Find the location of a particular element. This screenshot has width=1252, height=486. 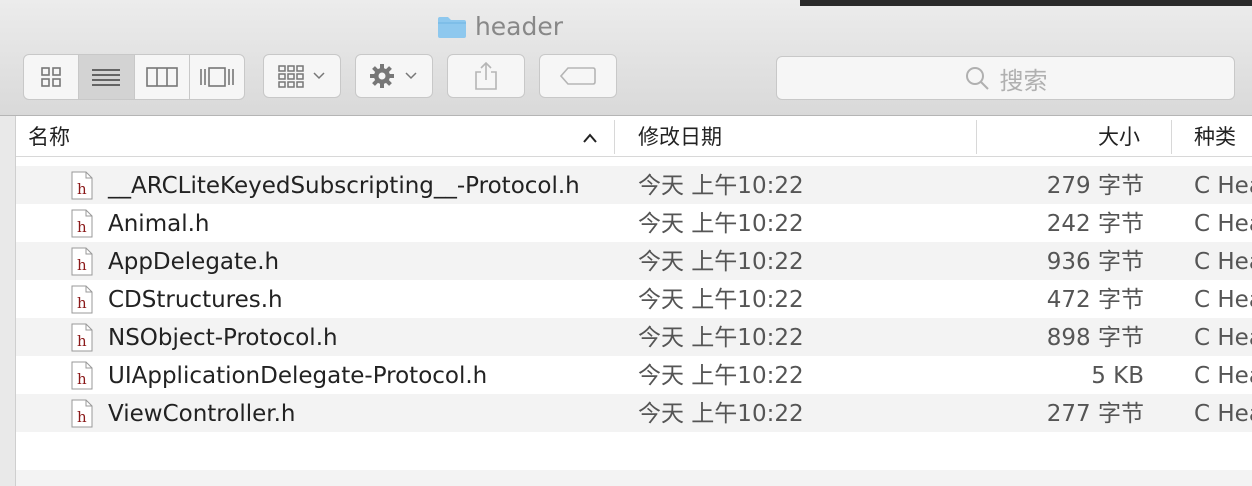

icon-view-button is located at coordinates (52, 77).